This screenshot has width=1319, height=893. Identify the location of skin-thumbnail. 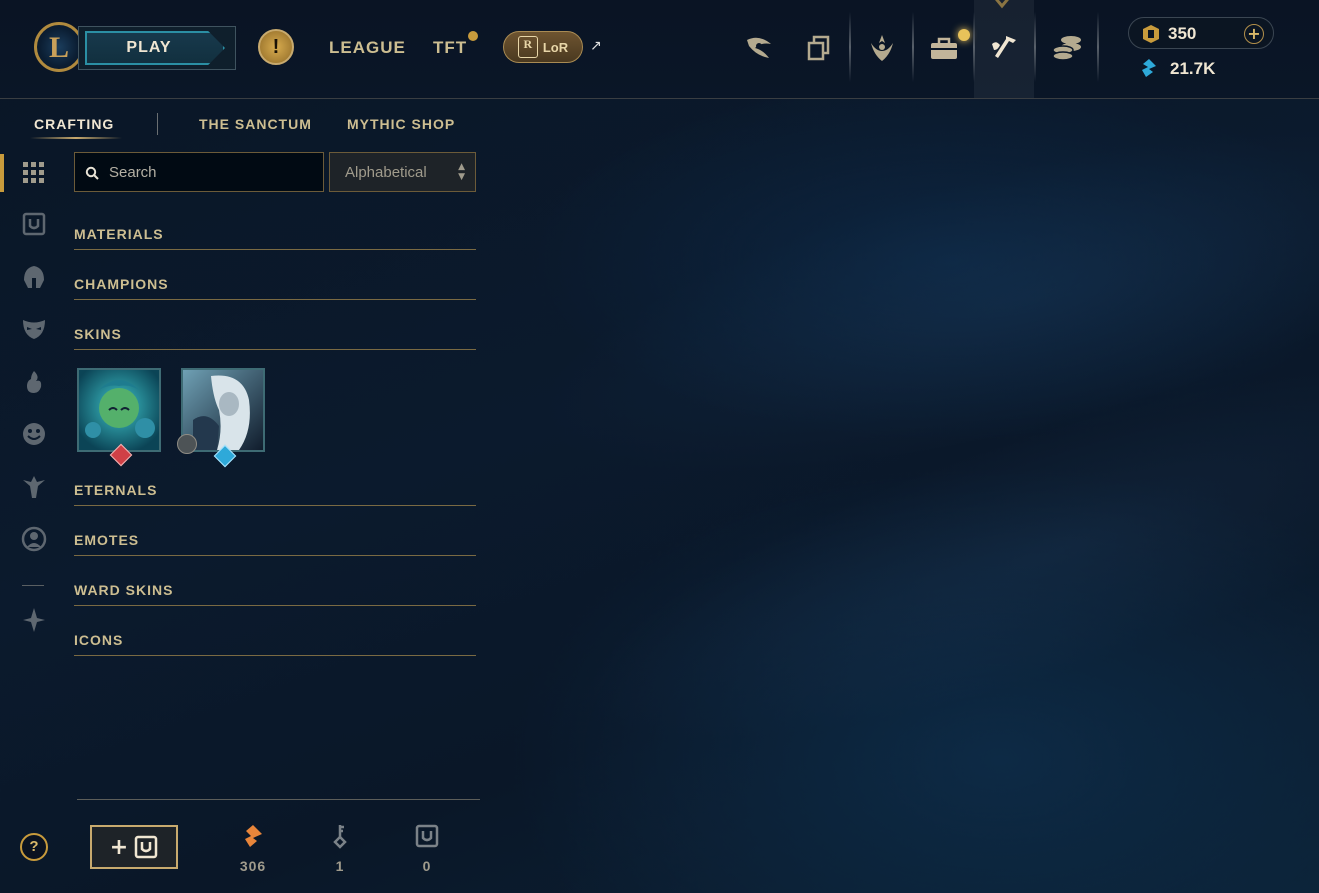
(119, 410).